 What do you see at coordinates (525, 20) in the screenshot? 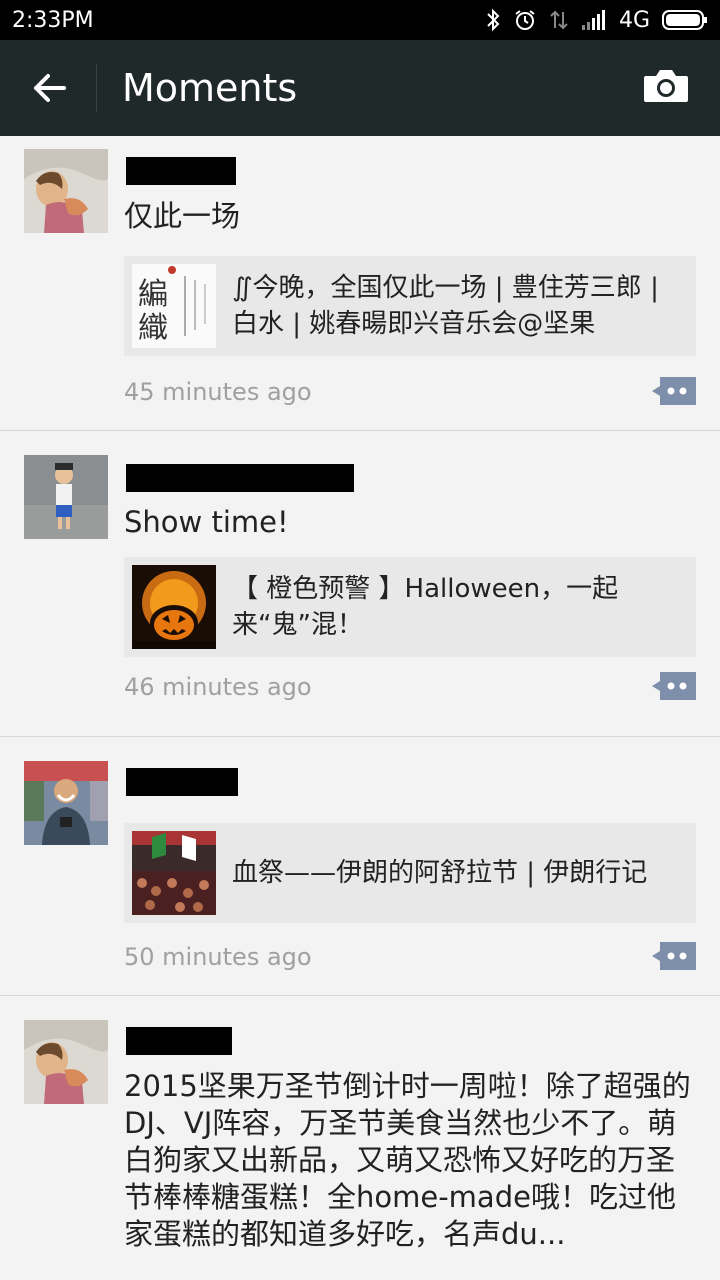
I see `alarm-icon` at bounding box center [525, 20].